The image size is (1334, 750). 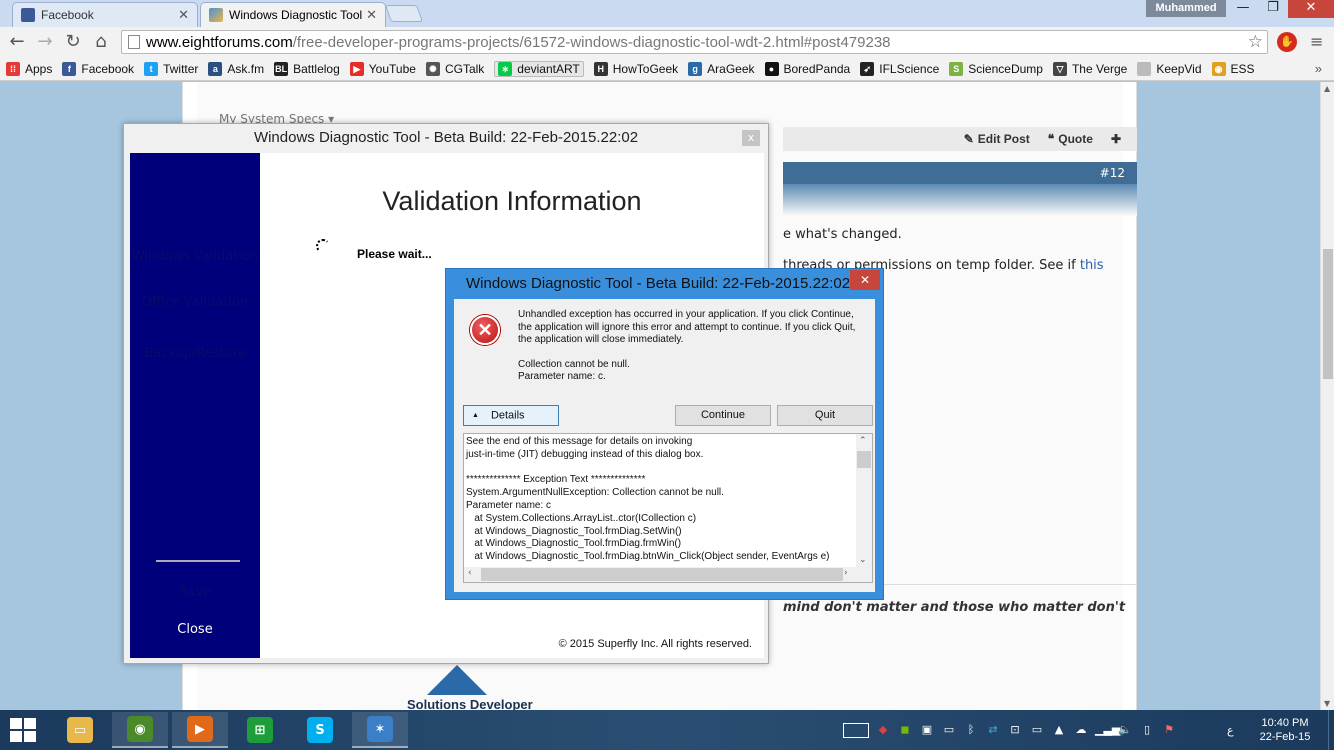 I want to click on scroll-up-icon: ▲, so click(x=1327, y=88).